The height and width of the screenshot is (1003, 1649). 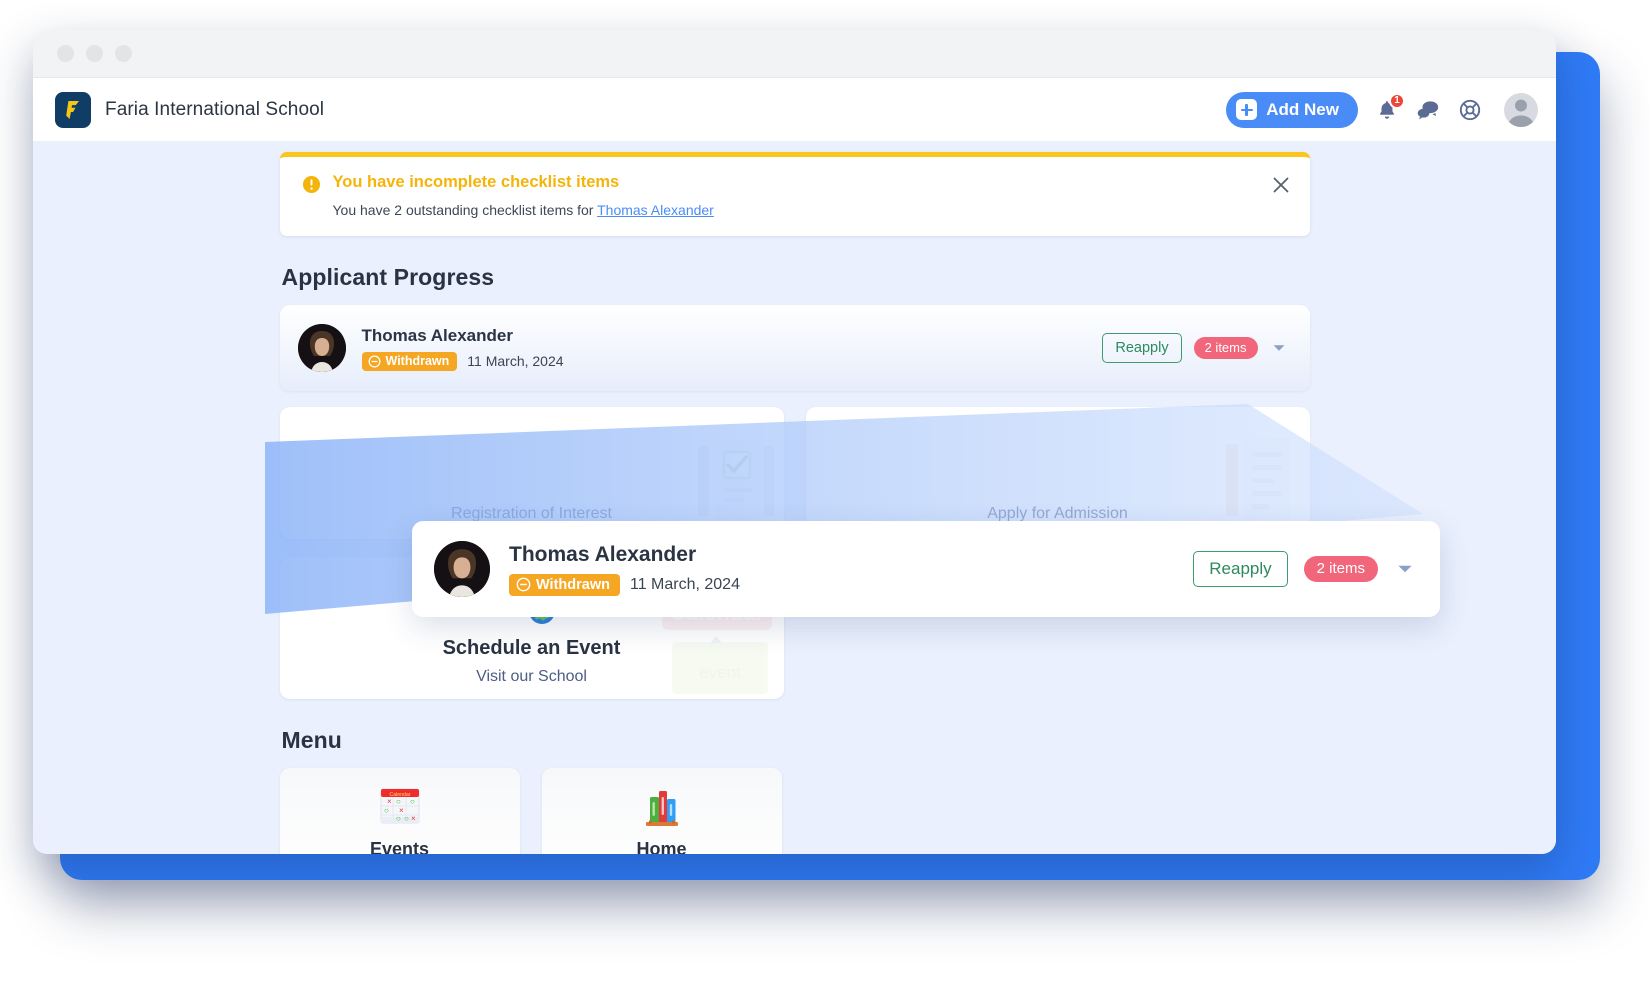 I want to click on menu-item-label: Home, so click(x=661, y=846).